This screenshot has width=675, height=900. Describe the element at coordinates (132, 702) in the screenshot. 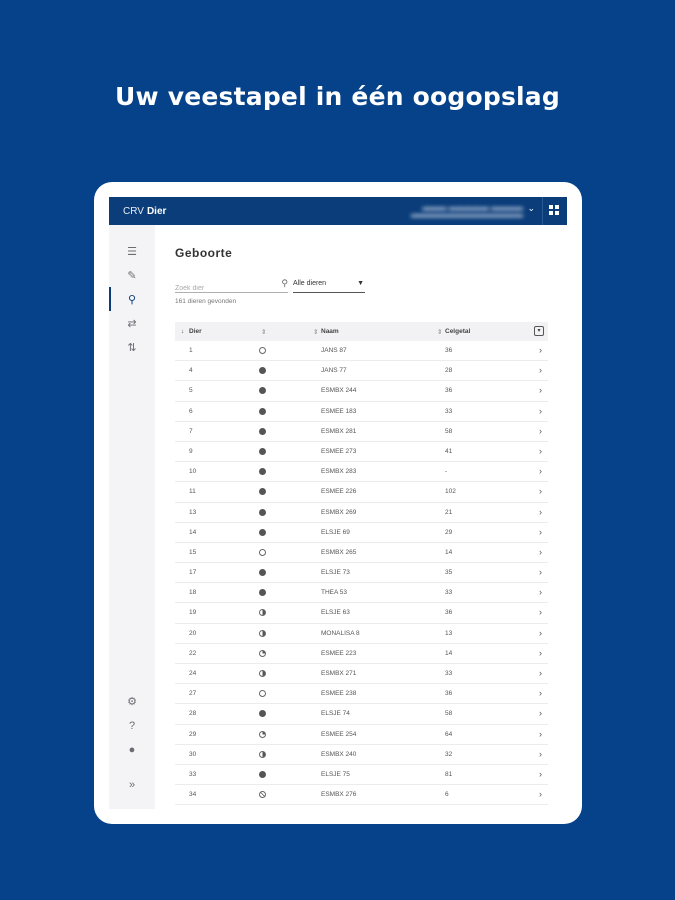

I see `gear-icon: ⚙` at that location.